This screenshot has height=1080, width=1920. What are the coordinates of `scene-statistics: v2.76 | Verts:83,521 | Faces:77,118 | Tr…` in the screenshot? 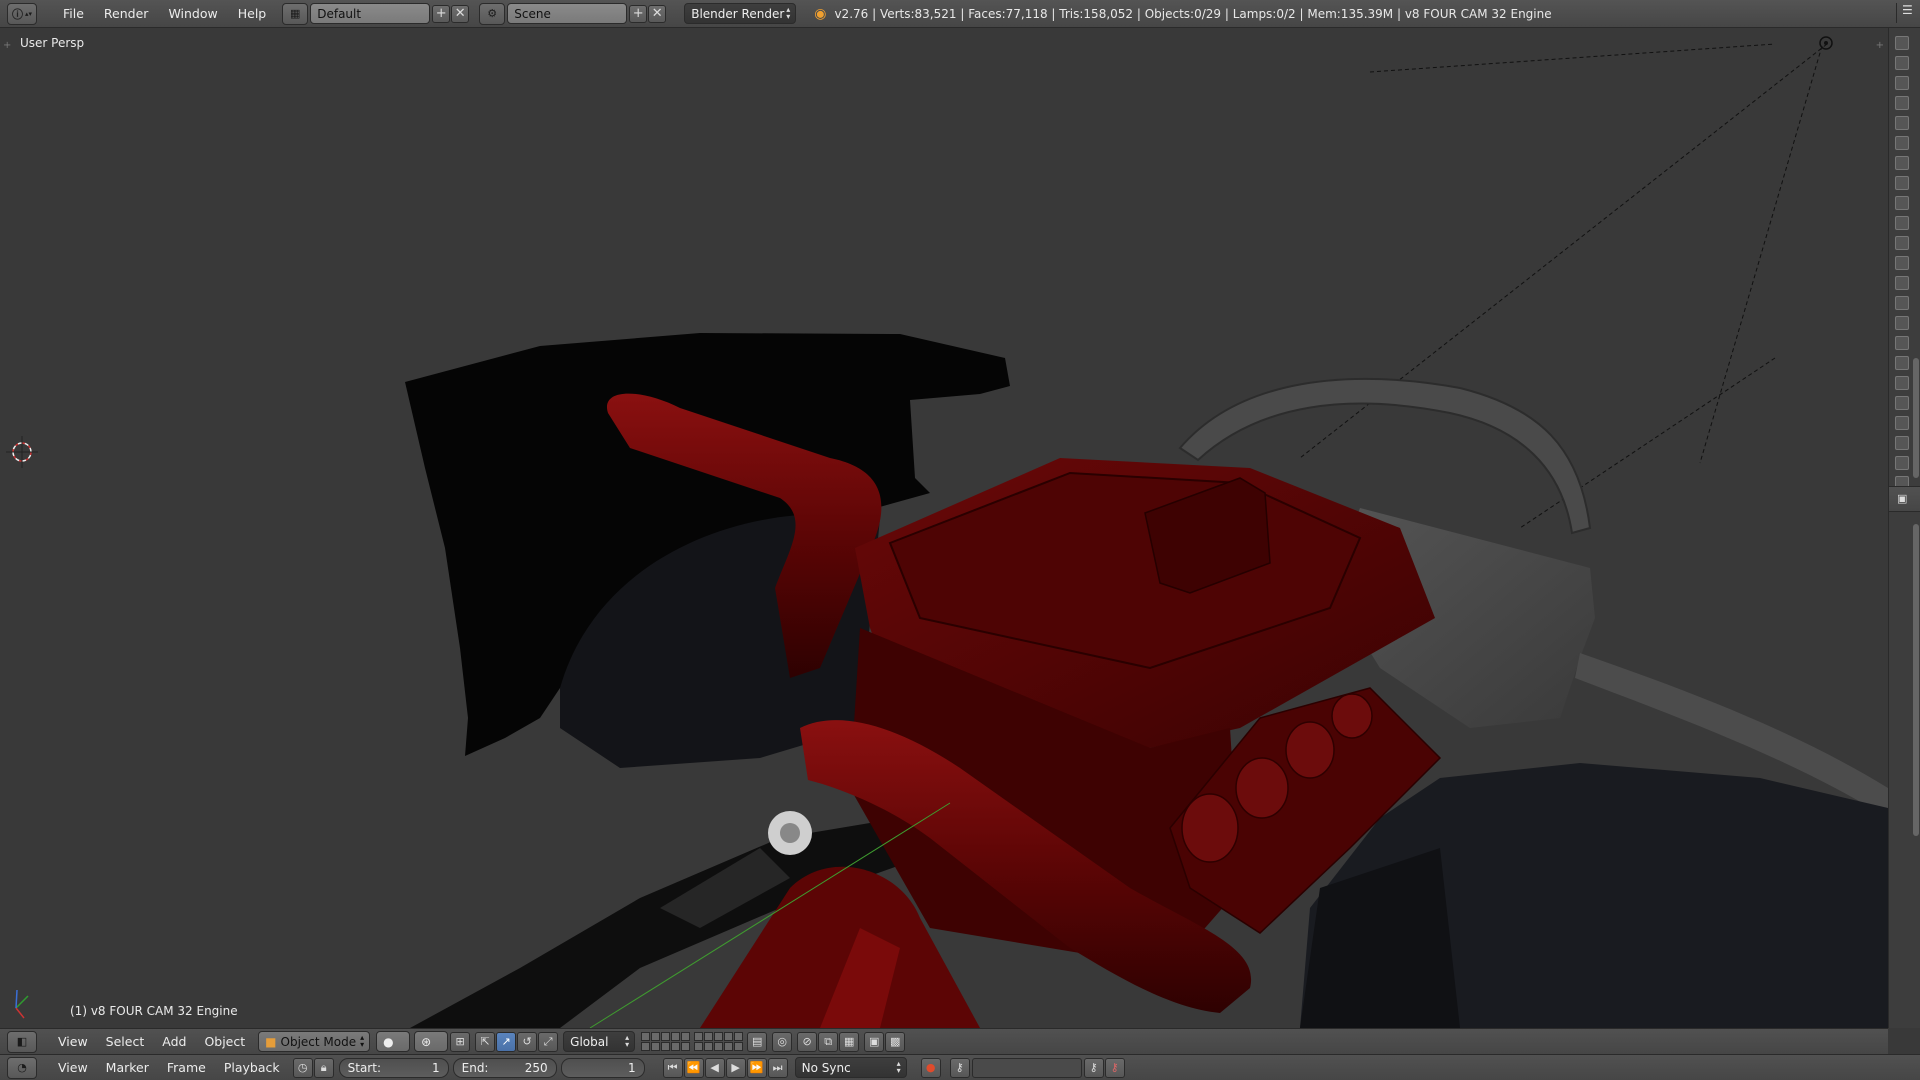 It's located at (1193, 13).